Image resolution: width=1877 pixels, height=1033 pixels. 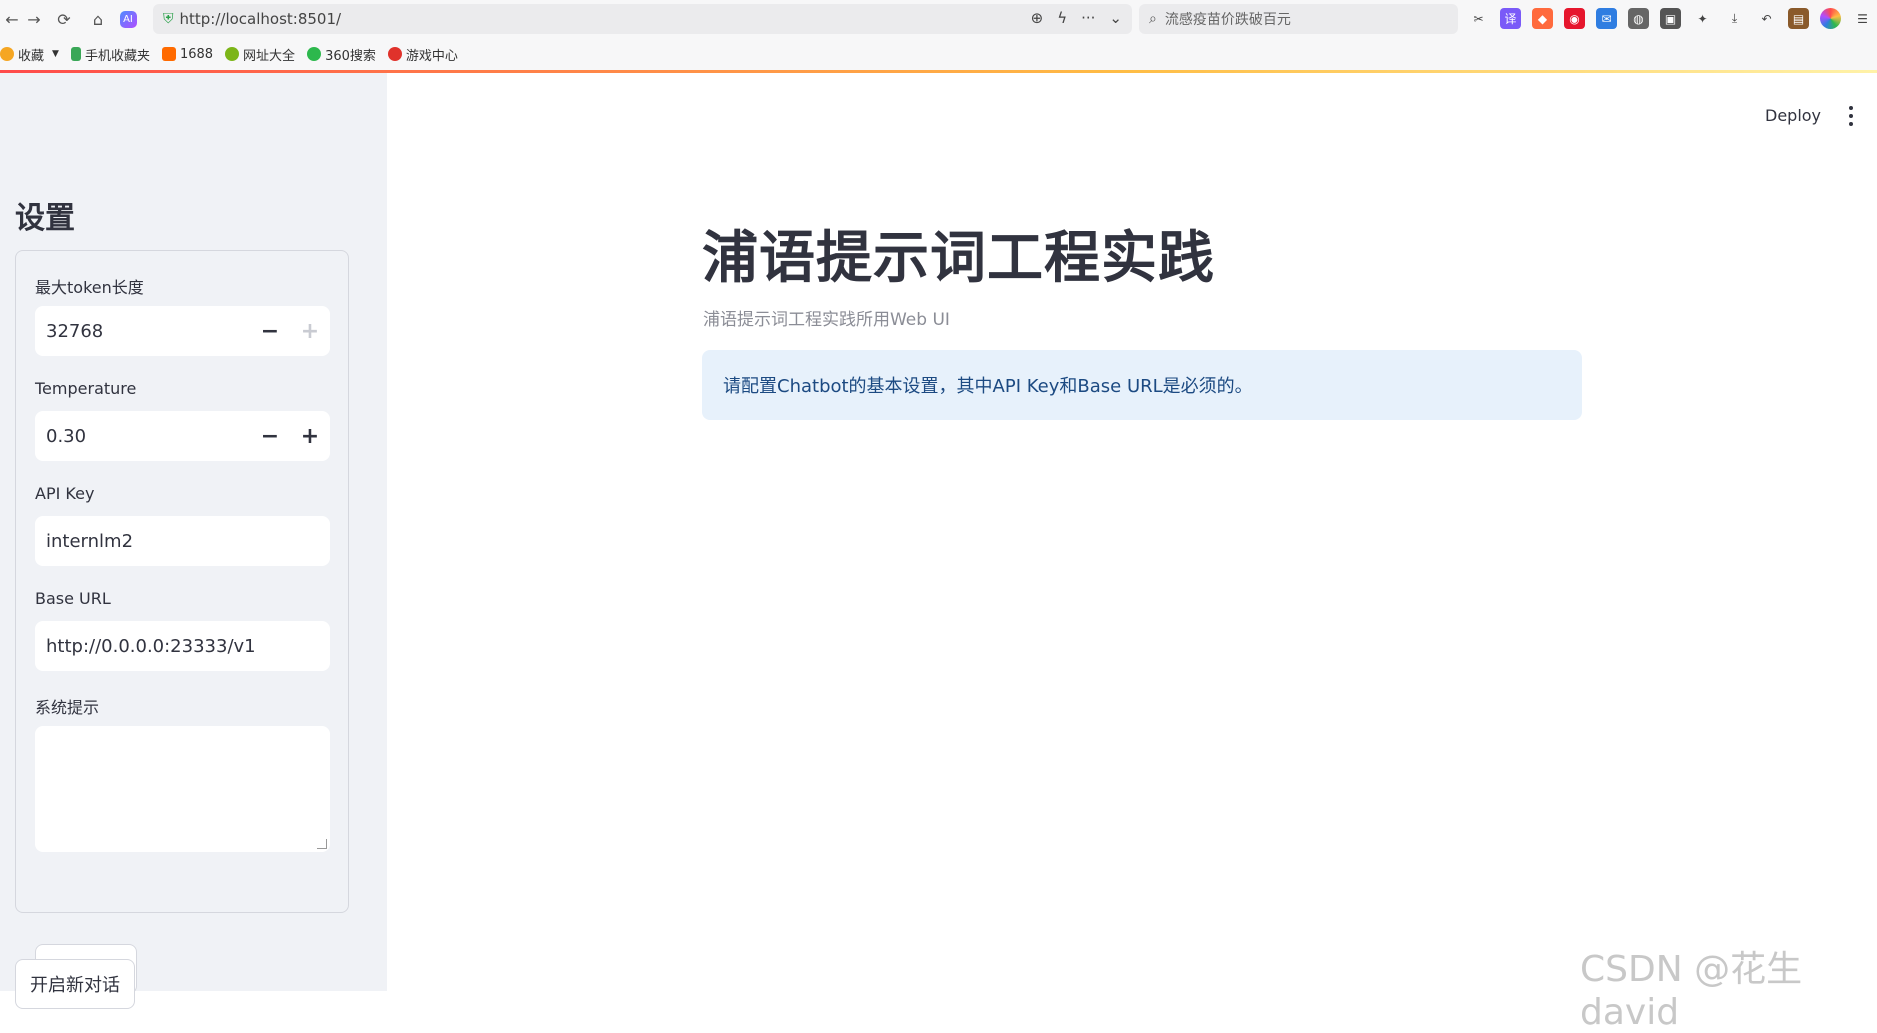 I want to click on bookmark-favorites-label: 收藏, so click(x=31, y=56).